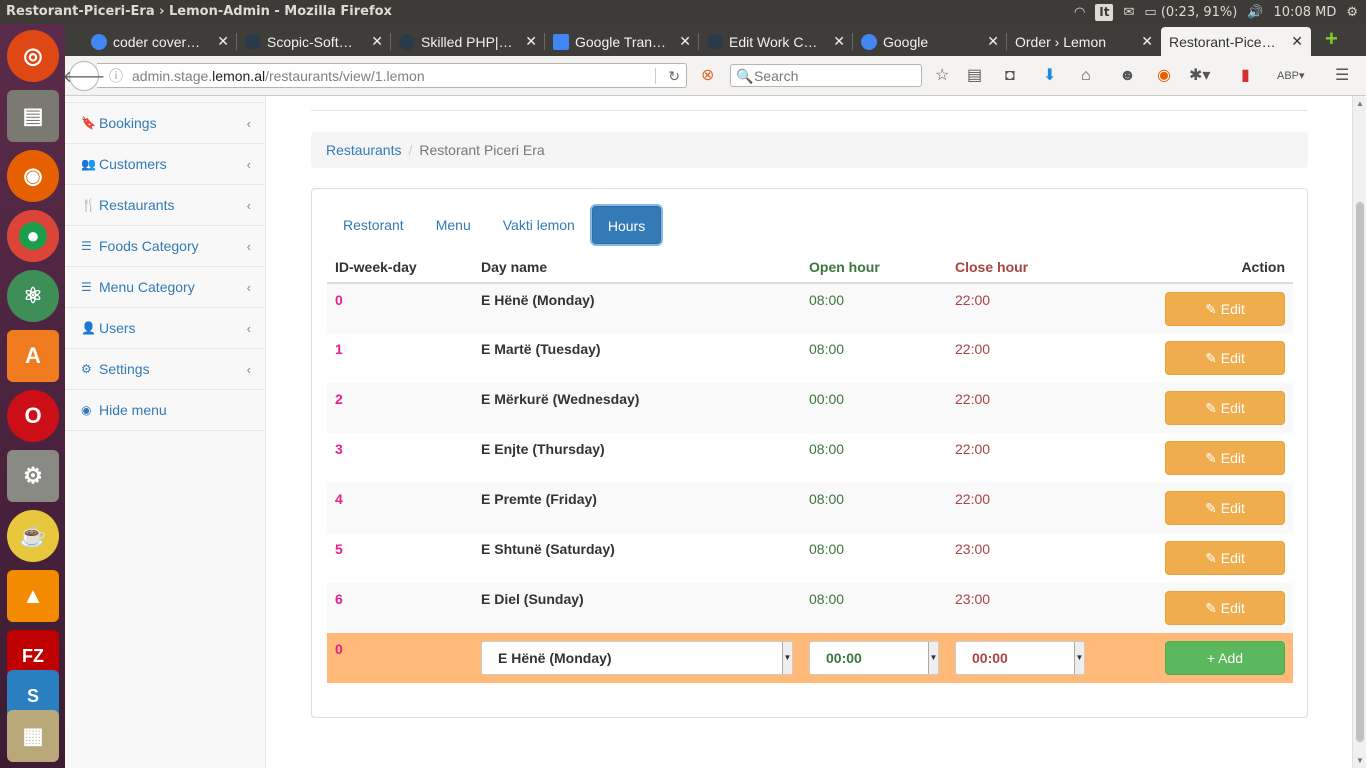 This screenshot has height=768, width=1366. What do you see at coordinates (165, 328) in the screenshot?
I see `sidebar-item-users: 👤 Users ‹` at bounding box center [165, 328].